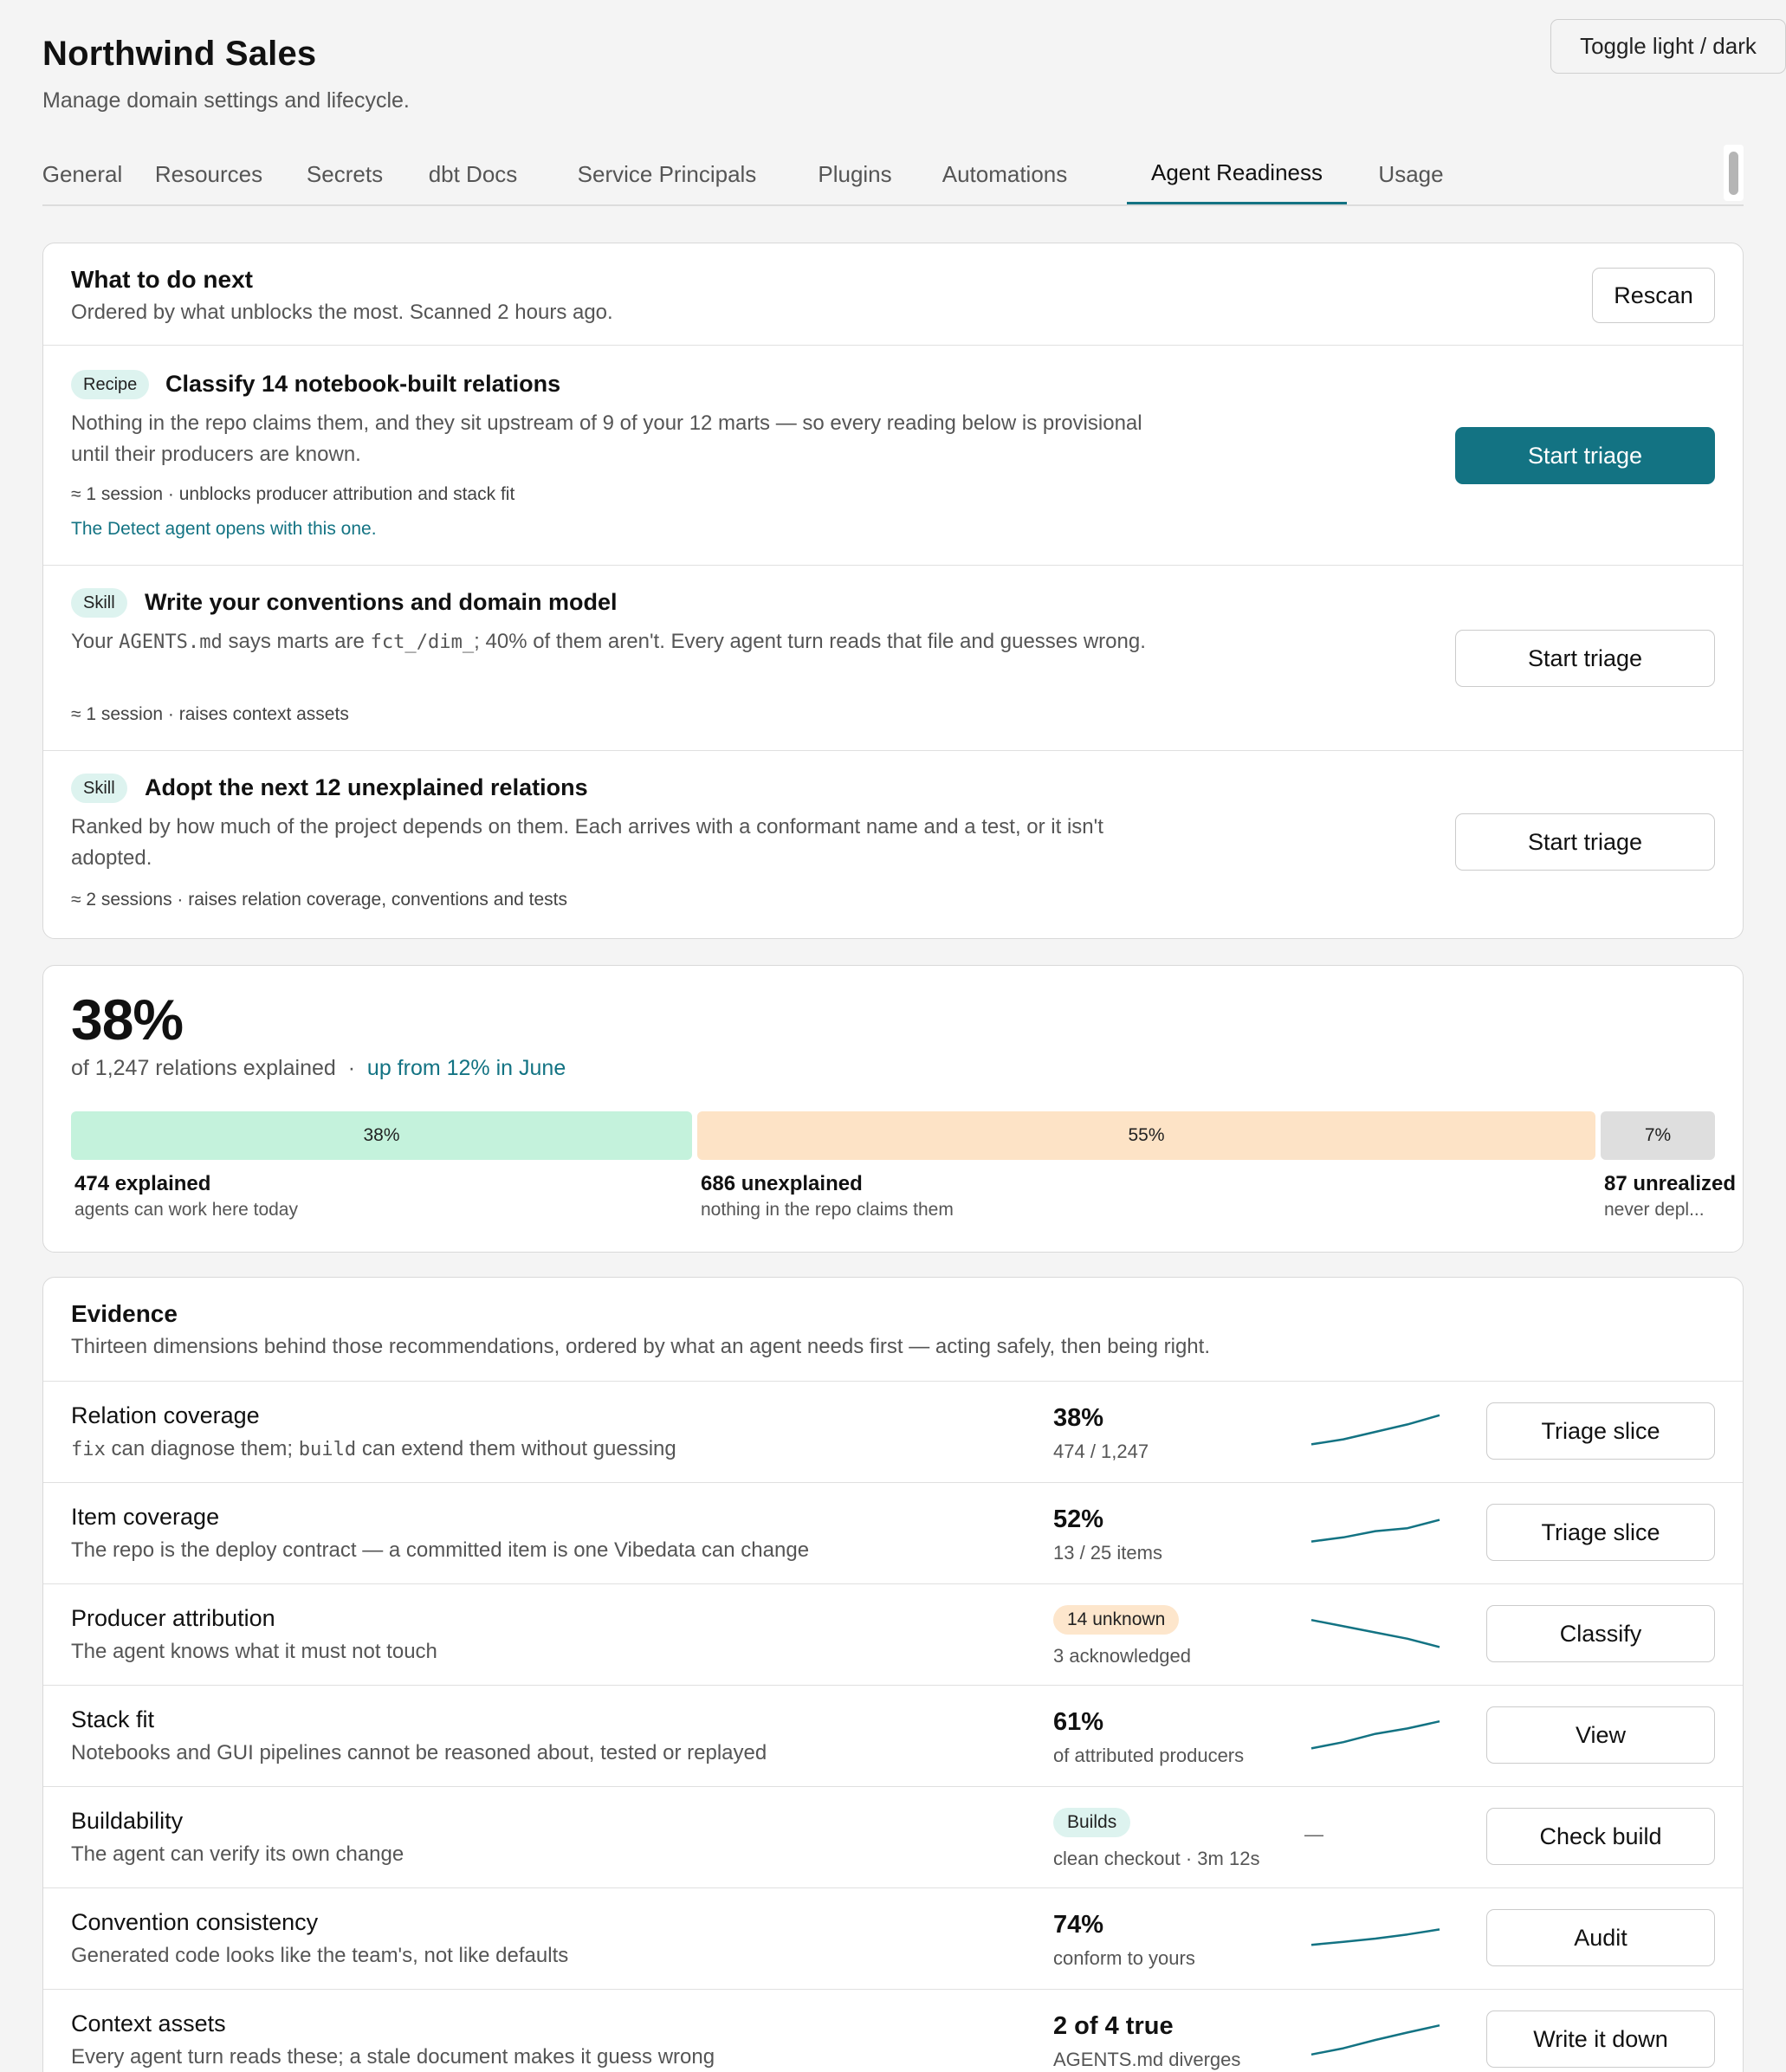 This screenshot has height=2072, width=1786. I want to click on theme-toggle-button: Toggle light / dark, so click(1668, 46).